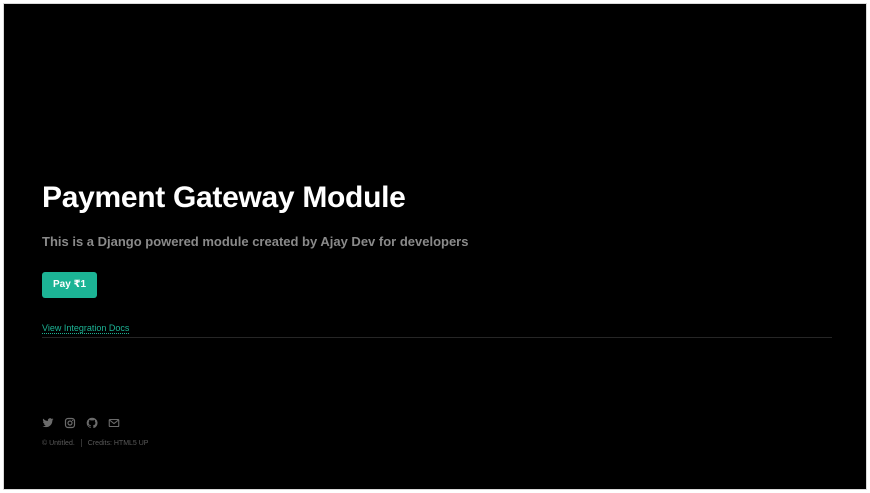 The height and width of the screenshot is (493, 870). Describe the element at coordinates (48, 423) in the screenshot. I see `twitter-icon` at that location.